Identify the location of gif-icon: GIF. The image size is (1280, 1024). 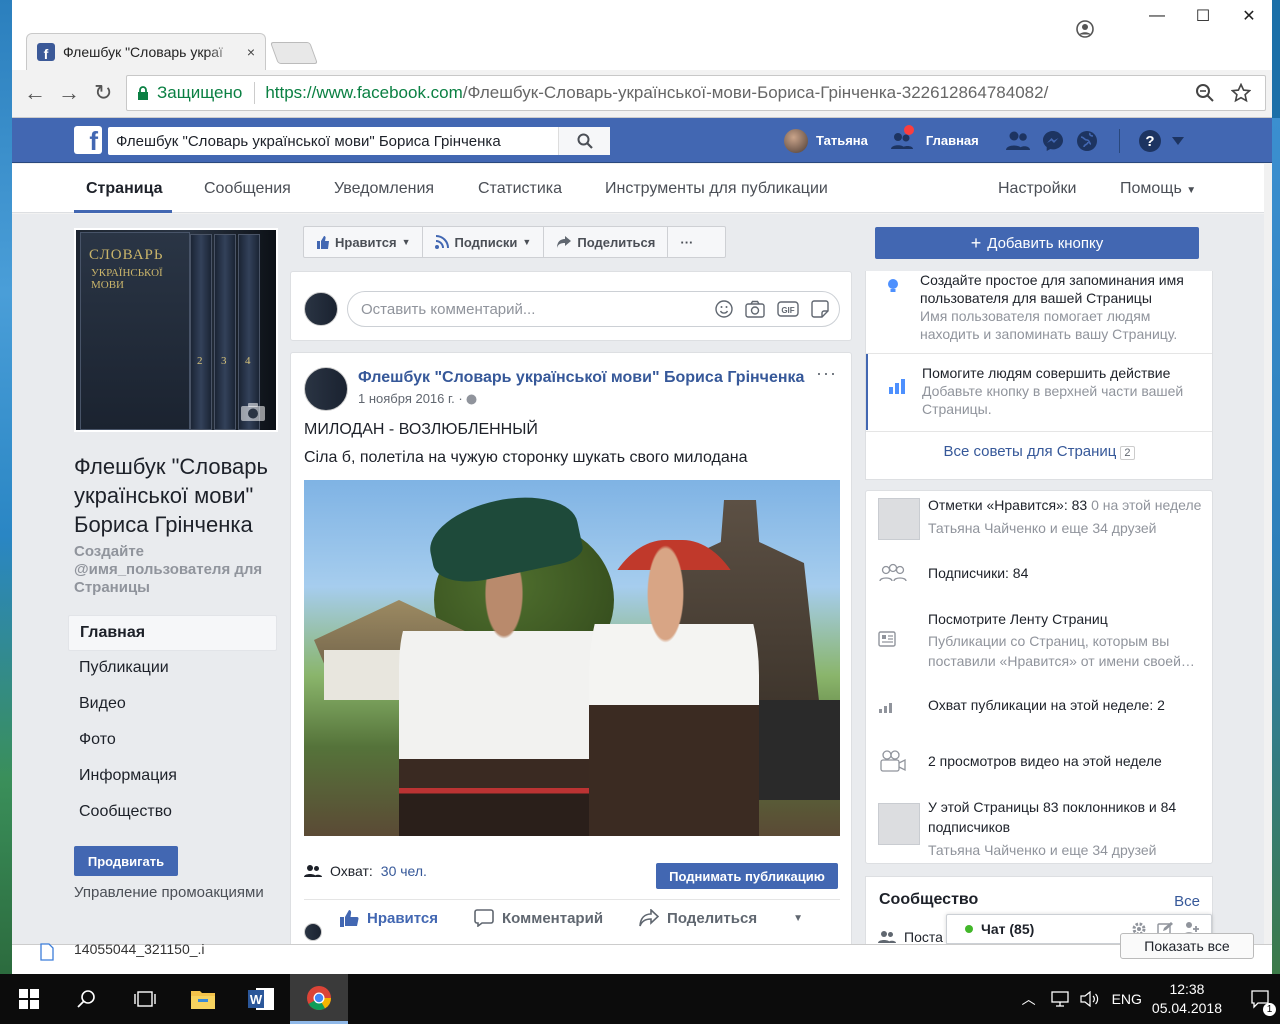
(788, 309).